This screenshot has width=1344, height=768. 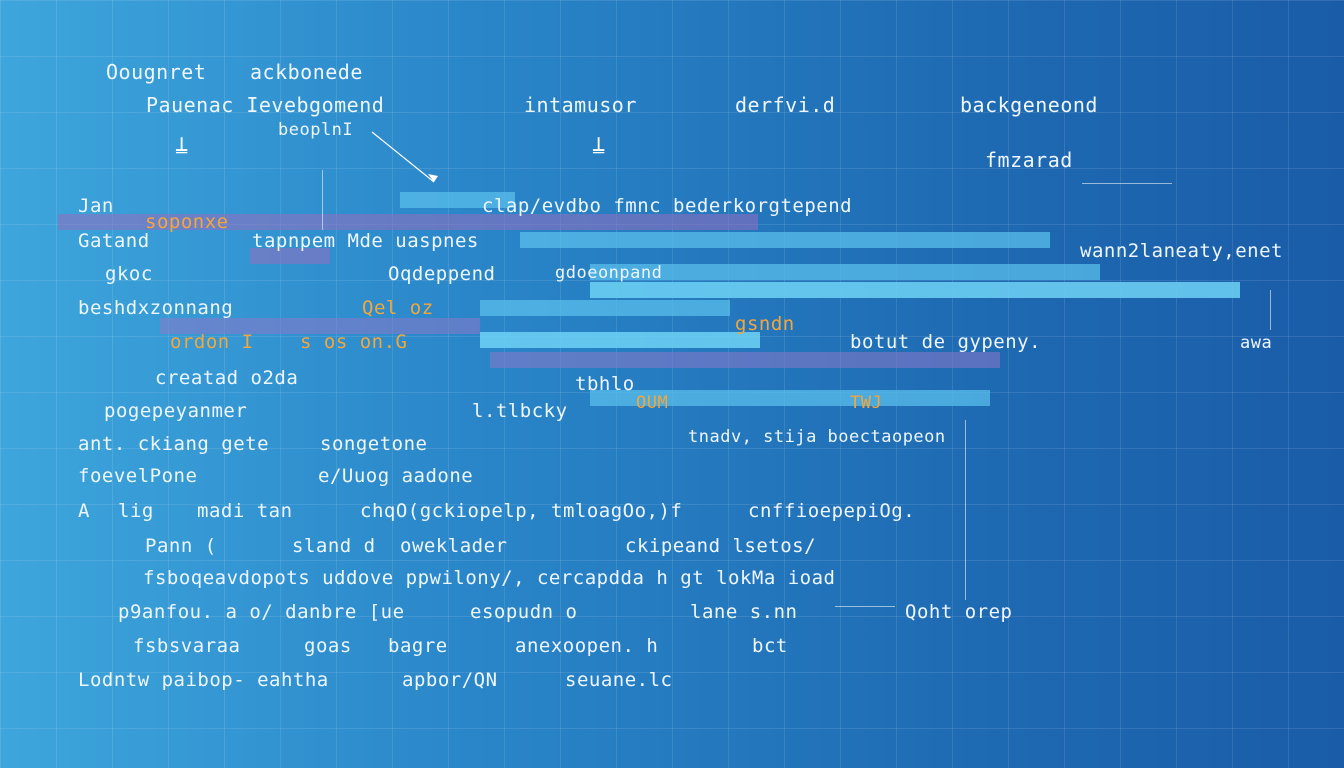 What do you see at coordinates (261, 612) in the screenshot?
I see `code-text: p9anfou. a o/ danbre [ue` at bounding box center [261, 612].